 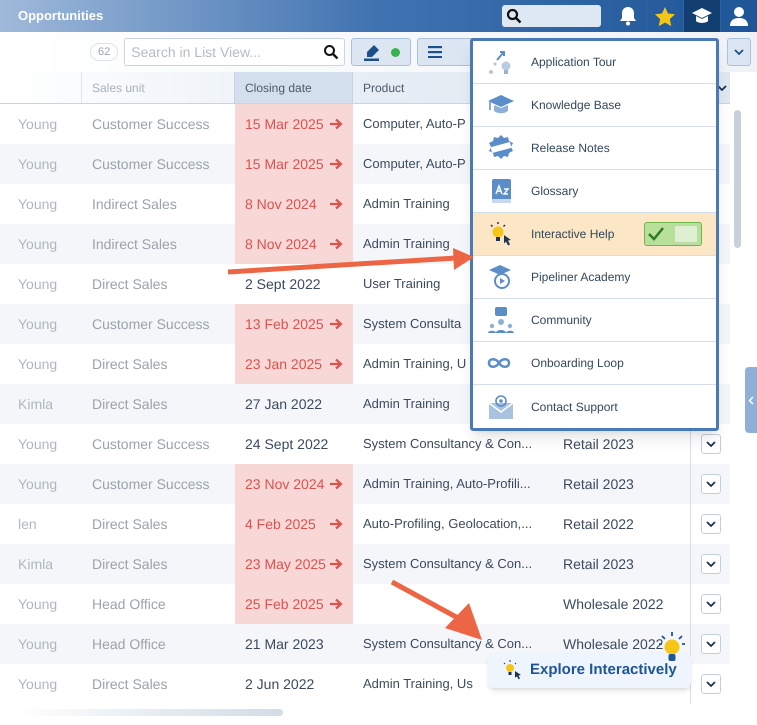 I want to click on table-cell: Admin Training, U, so click(x=414, y=364).